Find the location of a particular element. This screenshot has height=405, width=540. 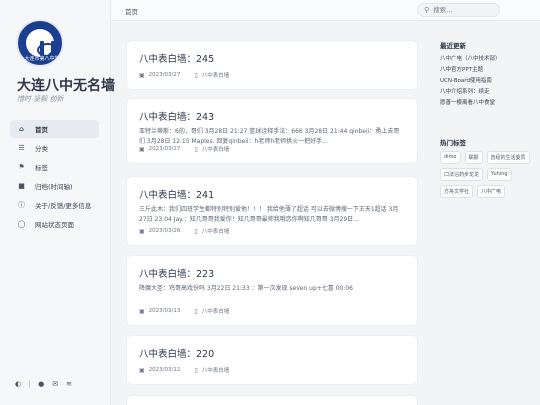

recent-updates-heading: 最近更新 is located at coordinates (453, 46).